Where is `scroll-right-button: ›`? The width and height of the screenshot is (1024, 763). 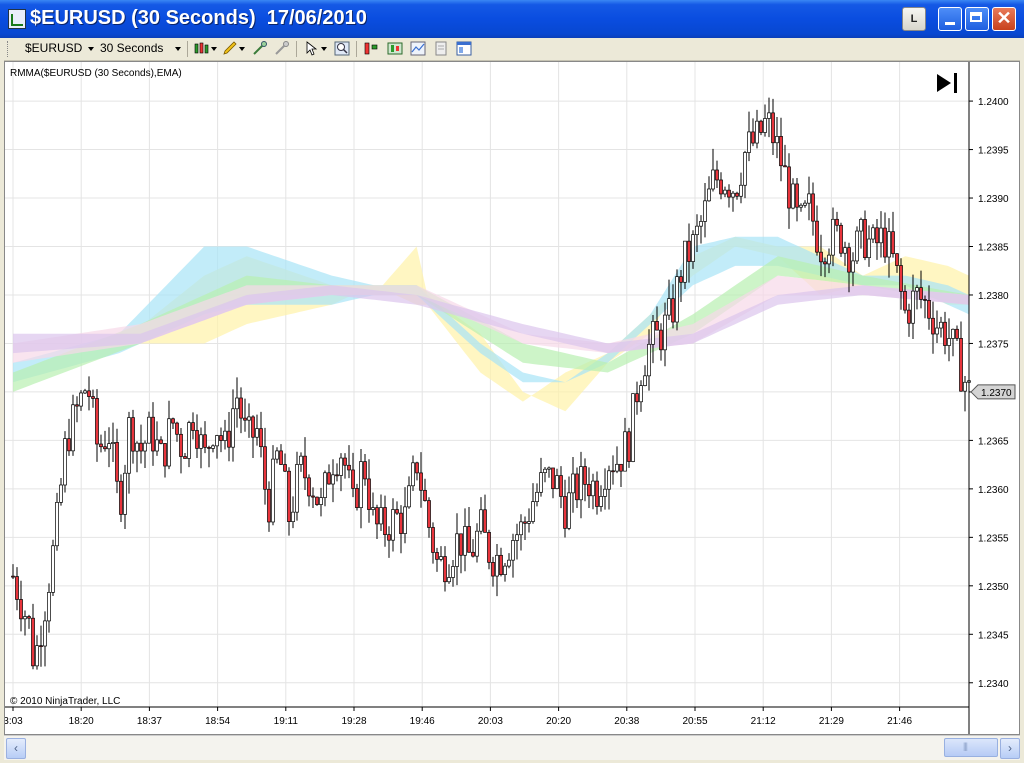 scroll-right-button: › is located at coordinates (1010, 748).